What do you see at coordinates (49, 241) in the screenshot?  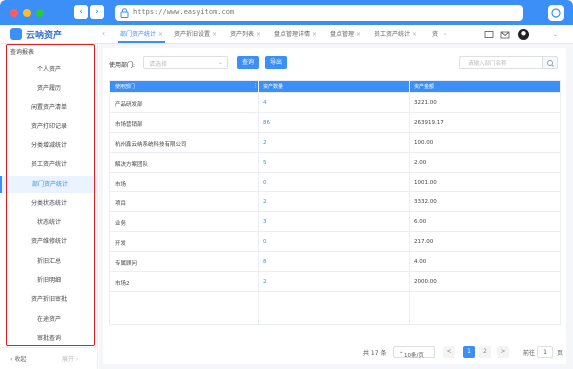 I see `sidebar-item-repair-stats: 资产维修统计` at bounding box center [49, 241].